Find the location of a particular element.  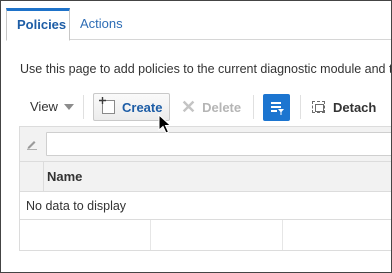

delete-button-label: Delete is located at coordinates (222, 107).